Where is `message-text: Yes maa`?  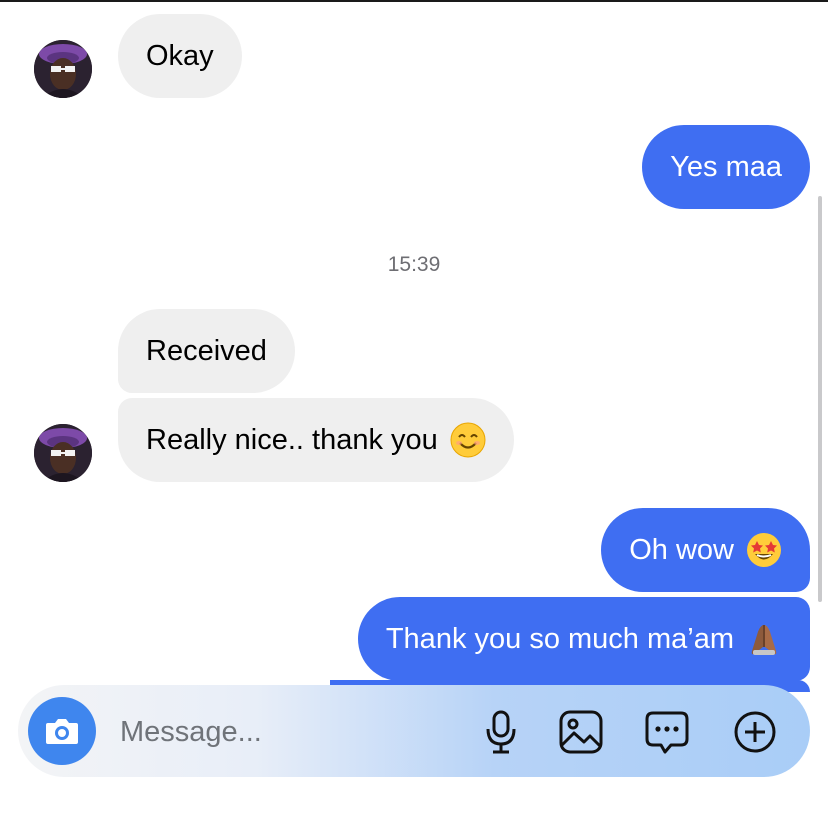 message-text: Yes maa is located at coordinates (726, 166).